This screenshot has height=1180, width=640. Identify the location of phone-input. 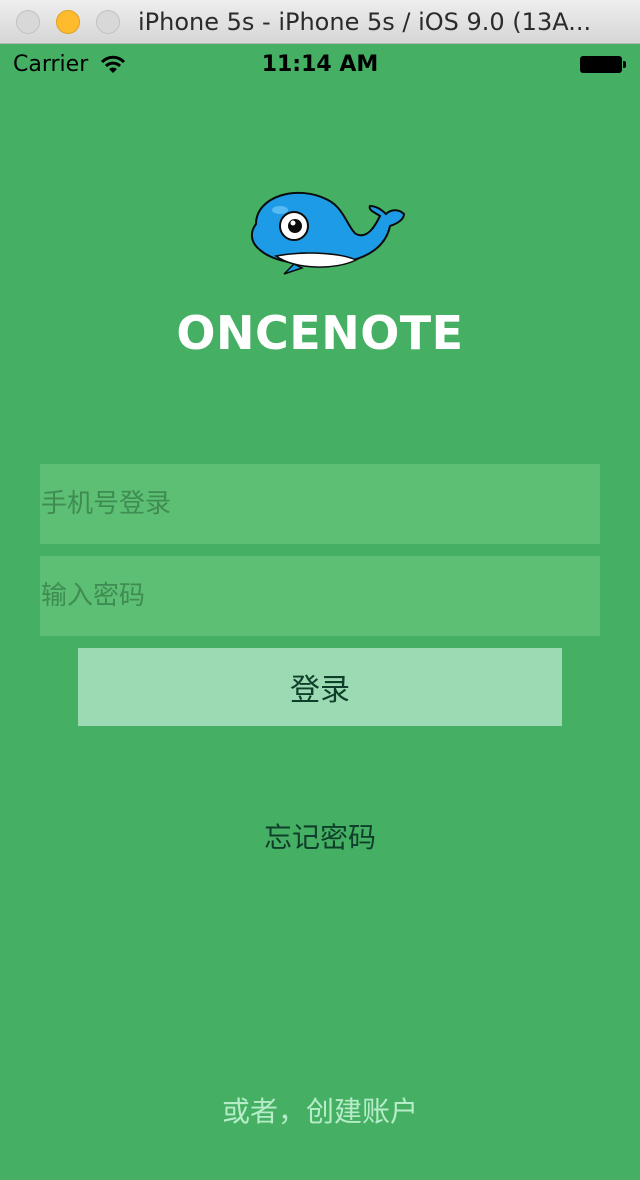
(320, 504).